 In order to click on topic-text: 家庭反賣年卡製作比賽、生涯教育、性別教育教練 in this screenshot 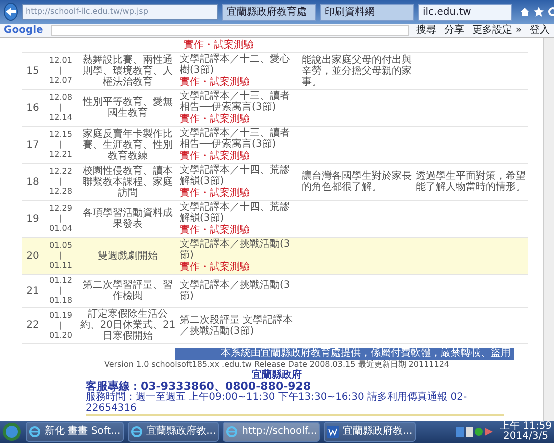, I will do `click(128, 145)`.